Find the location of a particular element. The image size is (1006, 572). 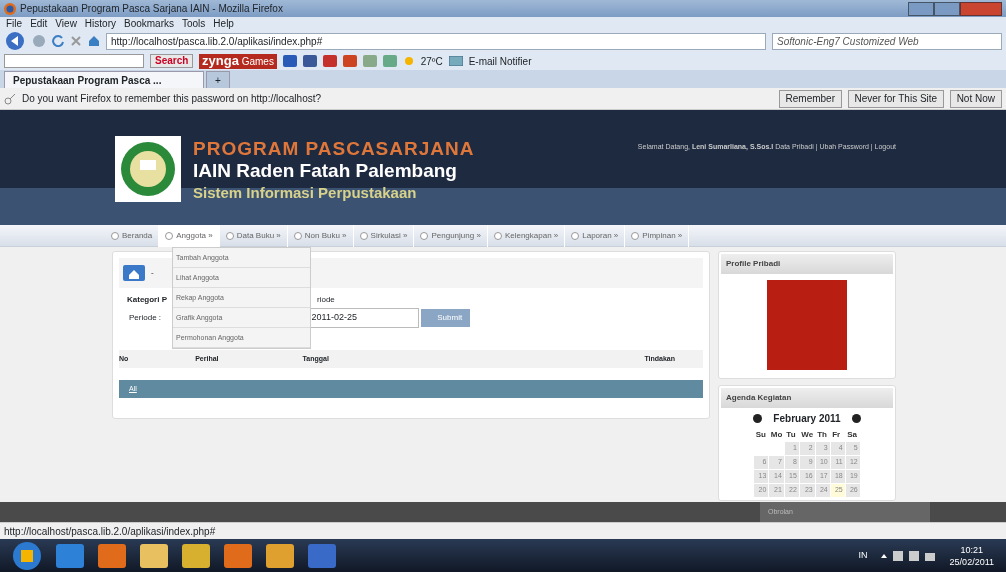

back-icon is located at coordinates (15, 41).